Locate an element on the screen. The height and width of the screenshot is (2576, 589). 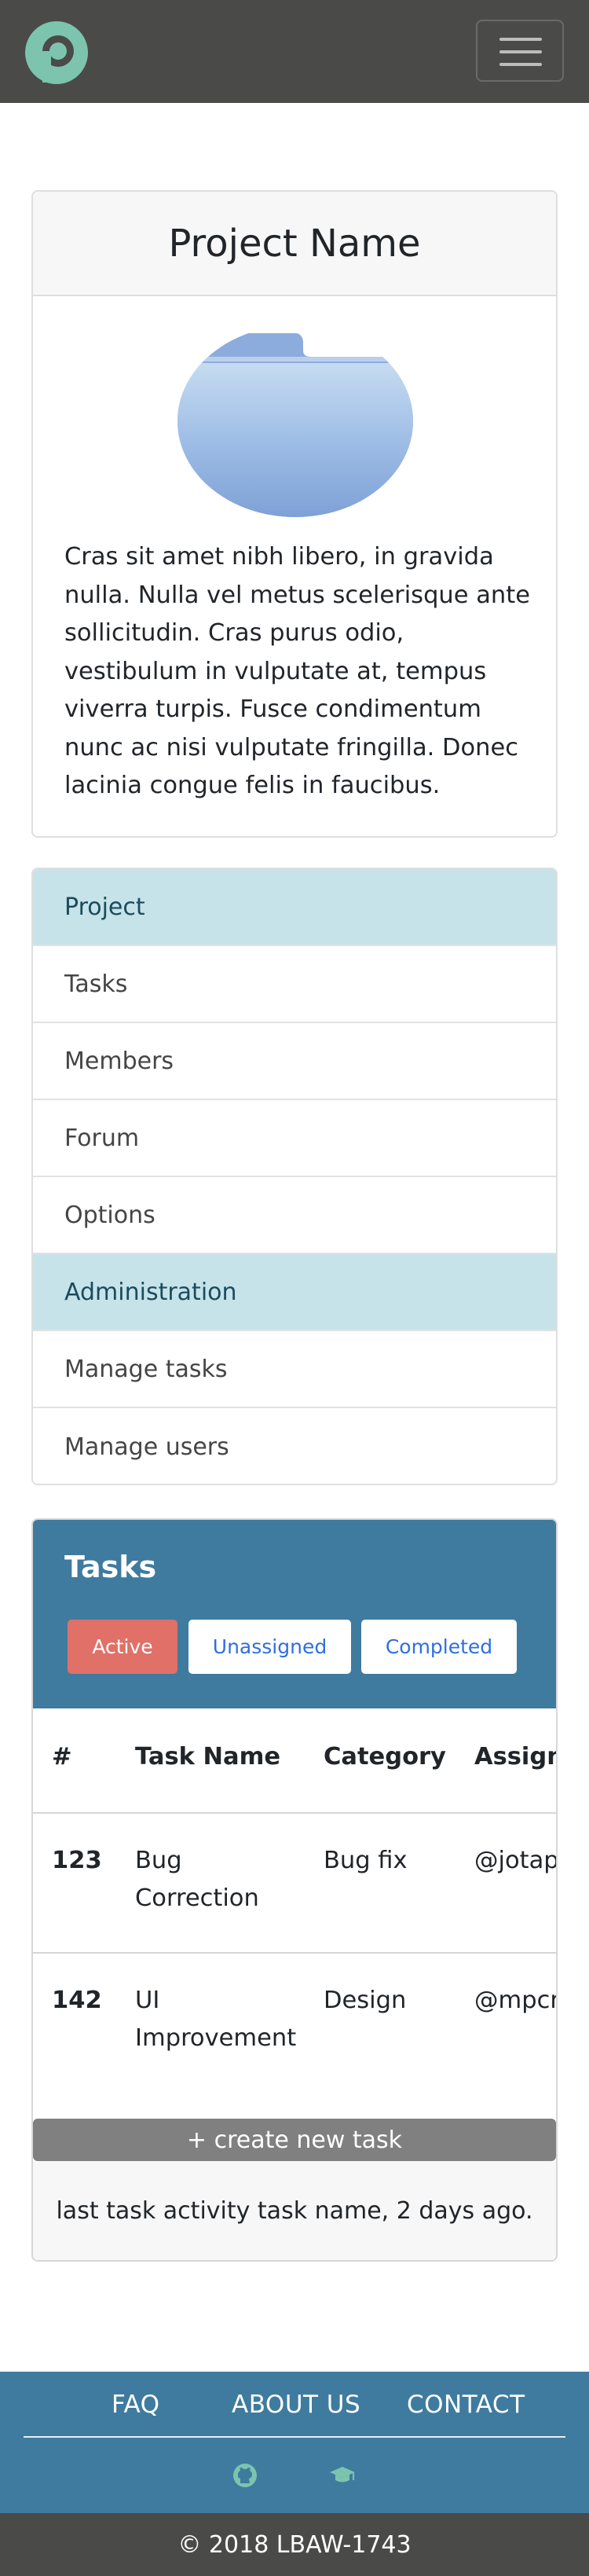
task-name: UI Improvement is located at coordinates (221, 2020).